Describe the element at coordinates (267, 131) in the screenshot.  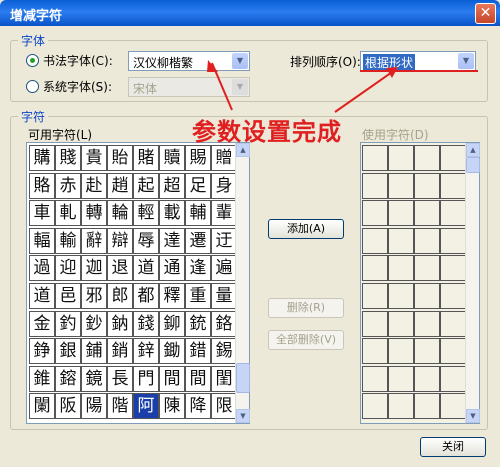
I see `annotation-text: 参数设置完成` at that location.